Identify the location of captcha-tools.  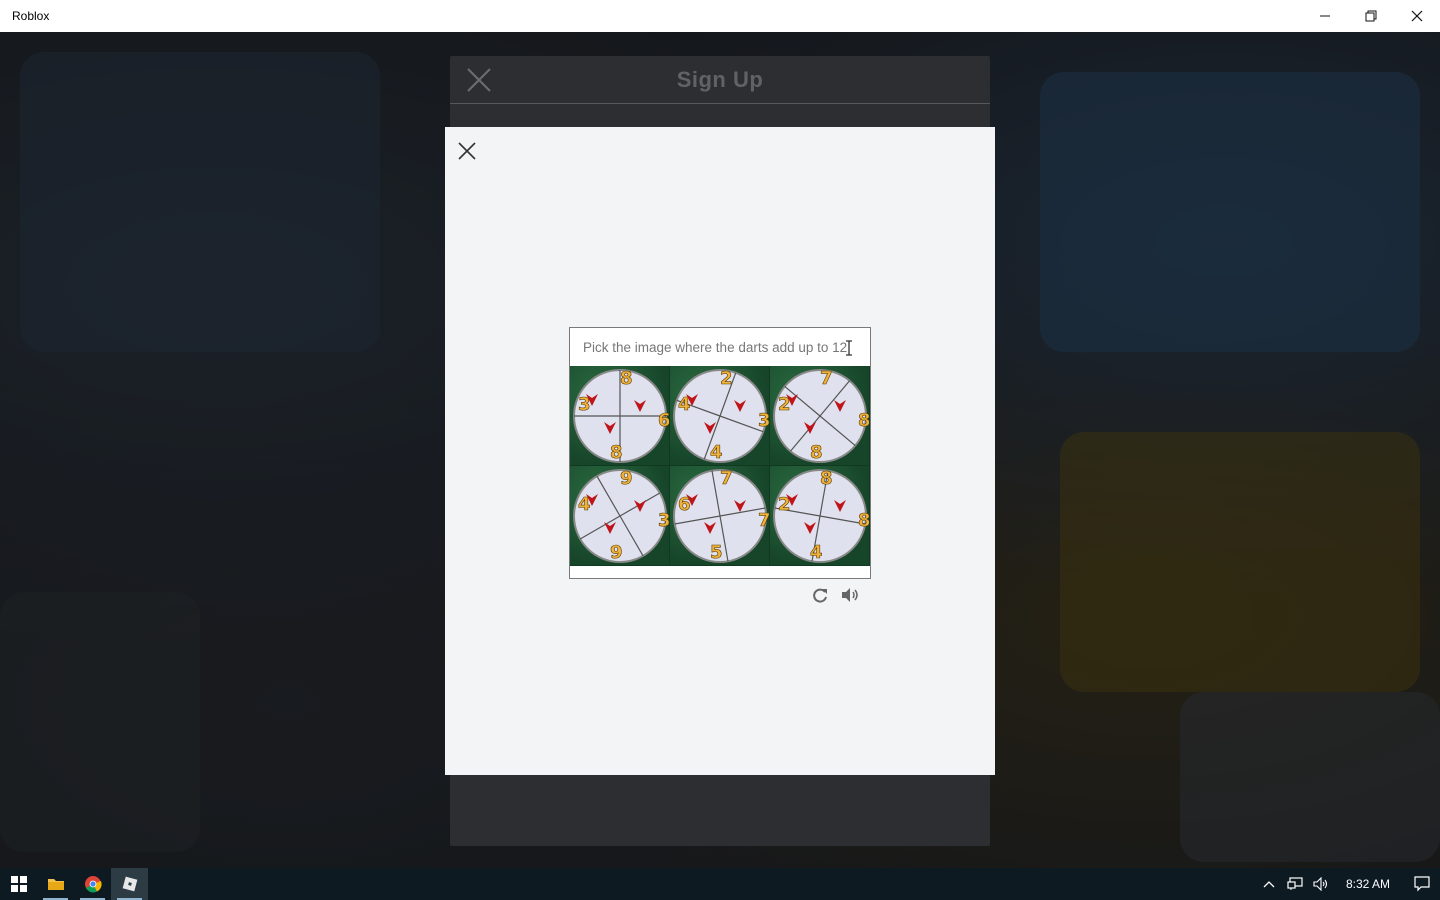
(835, 595).